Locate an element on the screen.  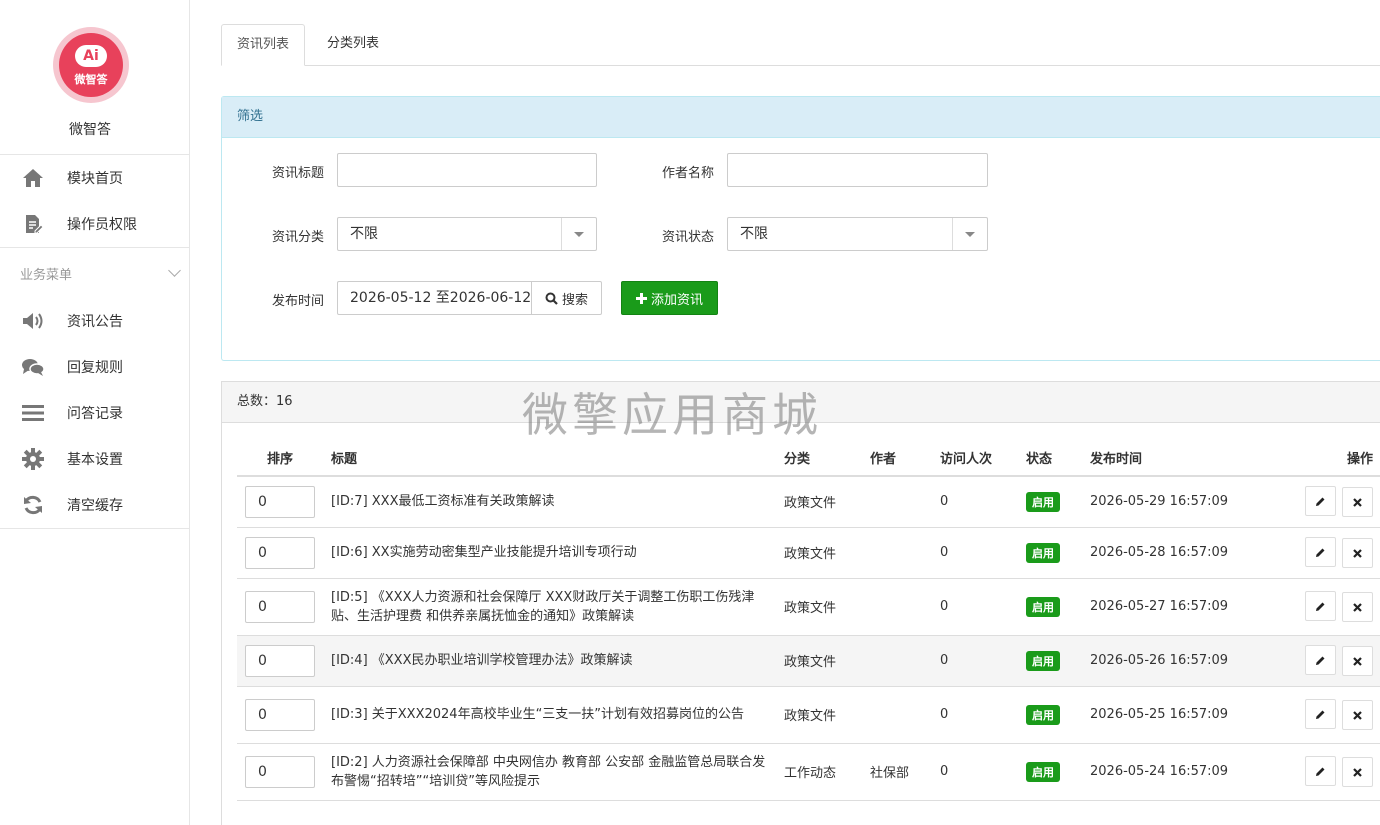
sidebar-item-label: 回复规则 is located at coordinates (95, 368).